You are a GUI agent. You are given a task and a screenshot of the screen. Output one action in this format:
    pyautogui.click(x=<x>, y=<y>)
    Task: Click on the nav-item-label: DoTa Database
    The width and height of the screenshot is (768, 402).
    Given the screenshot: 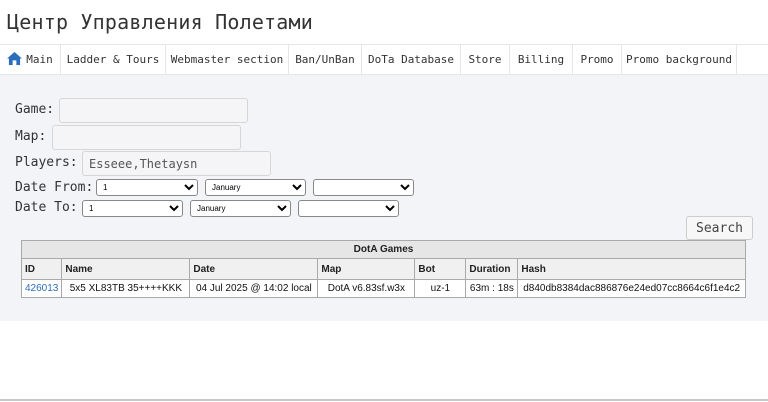 What is the action you would take?
    pyautogui.click(x=411, y=59)
    